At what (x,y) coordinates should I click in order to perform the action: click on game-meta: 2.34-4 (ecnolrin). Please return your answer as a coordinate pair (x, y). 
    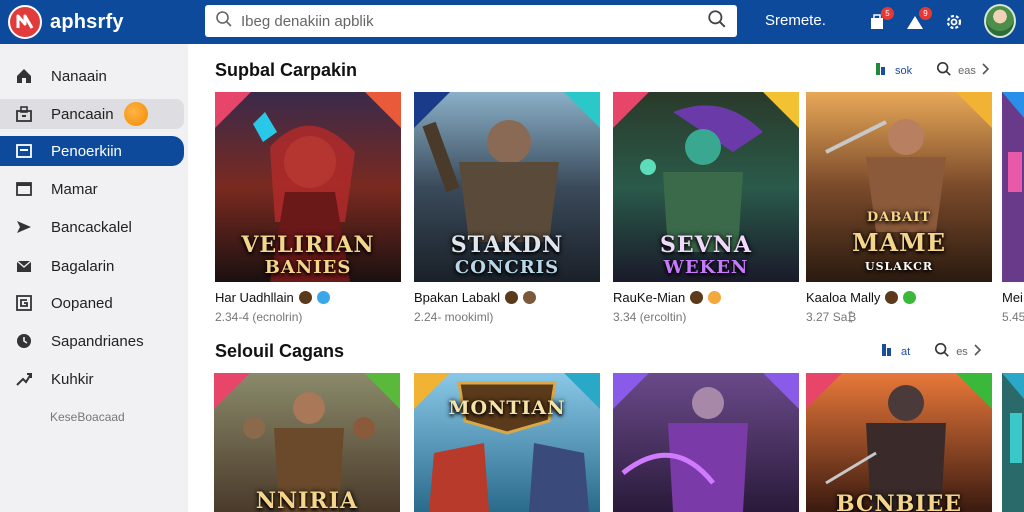
    Looking at the image, I should click on (259, 317).